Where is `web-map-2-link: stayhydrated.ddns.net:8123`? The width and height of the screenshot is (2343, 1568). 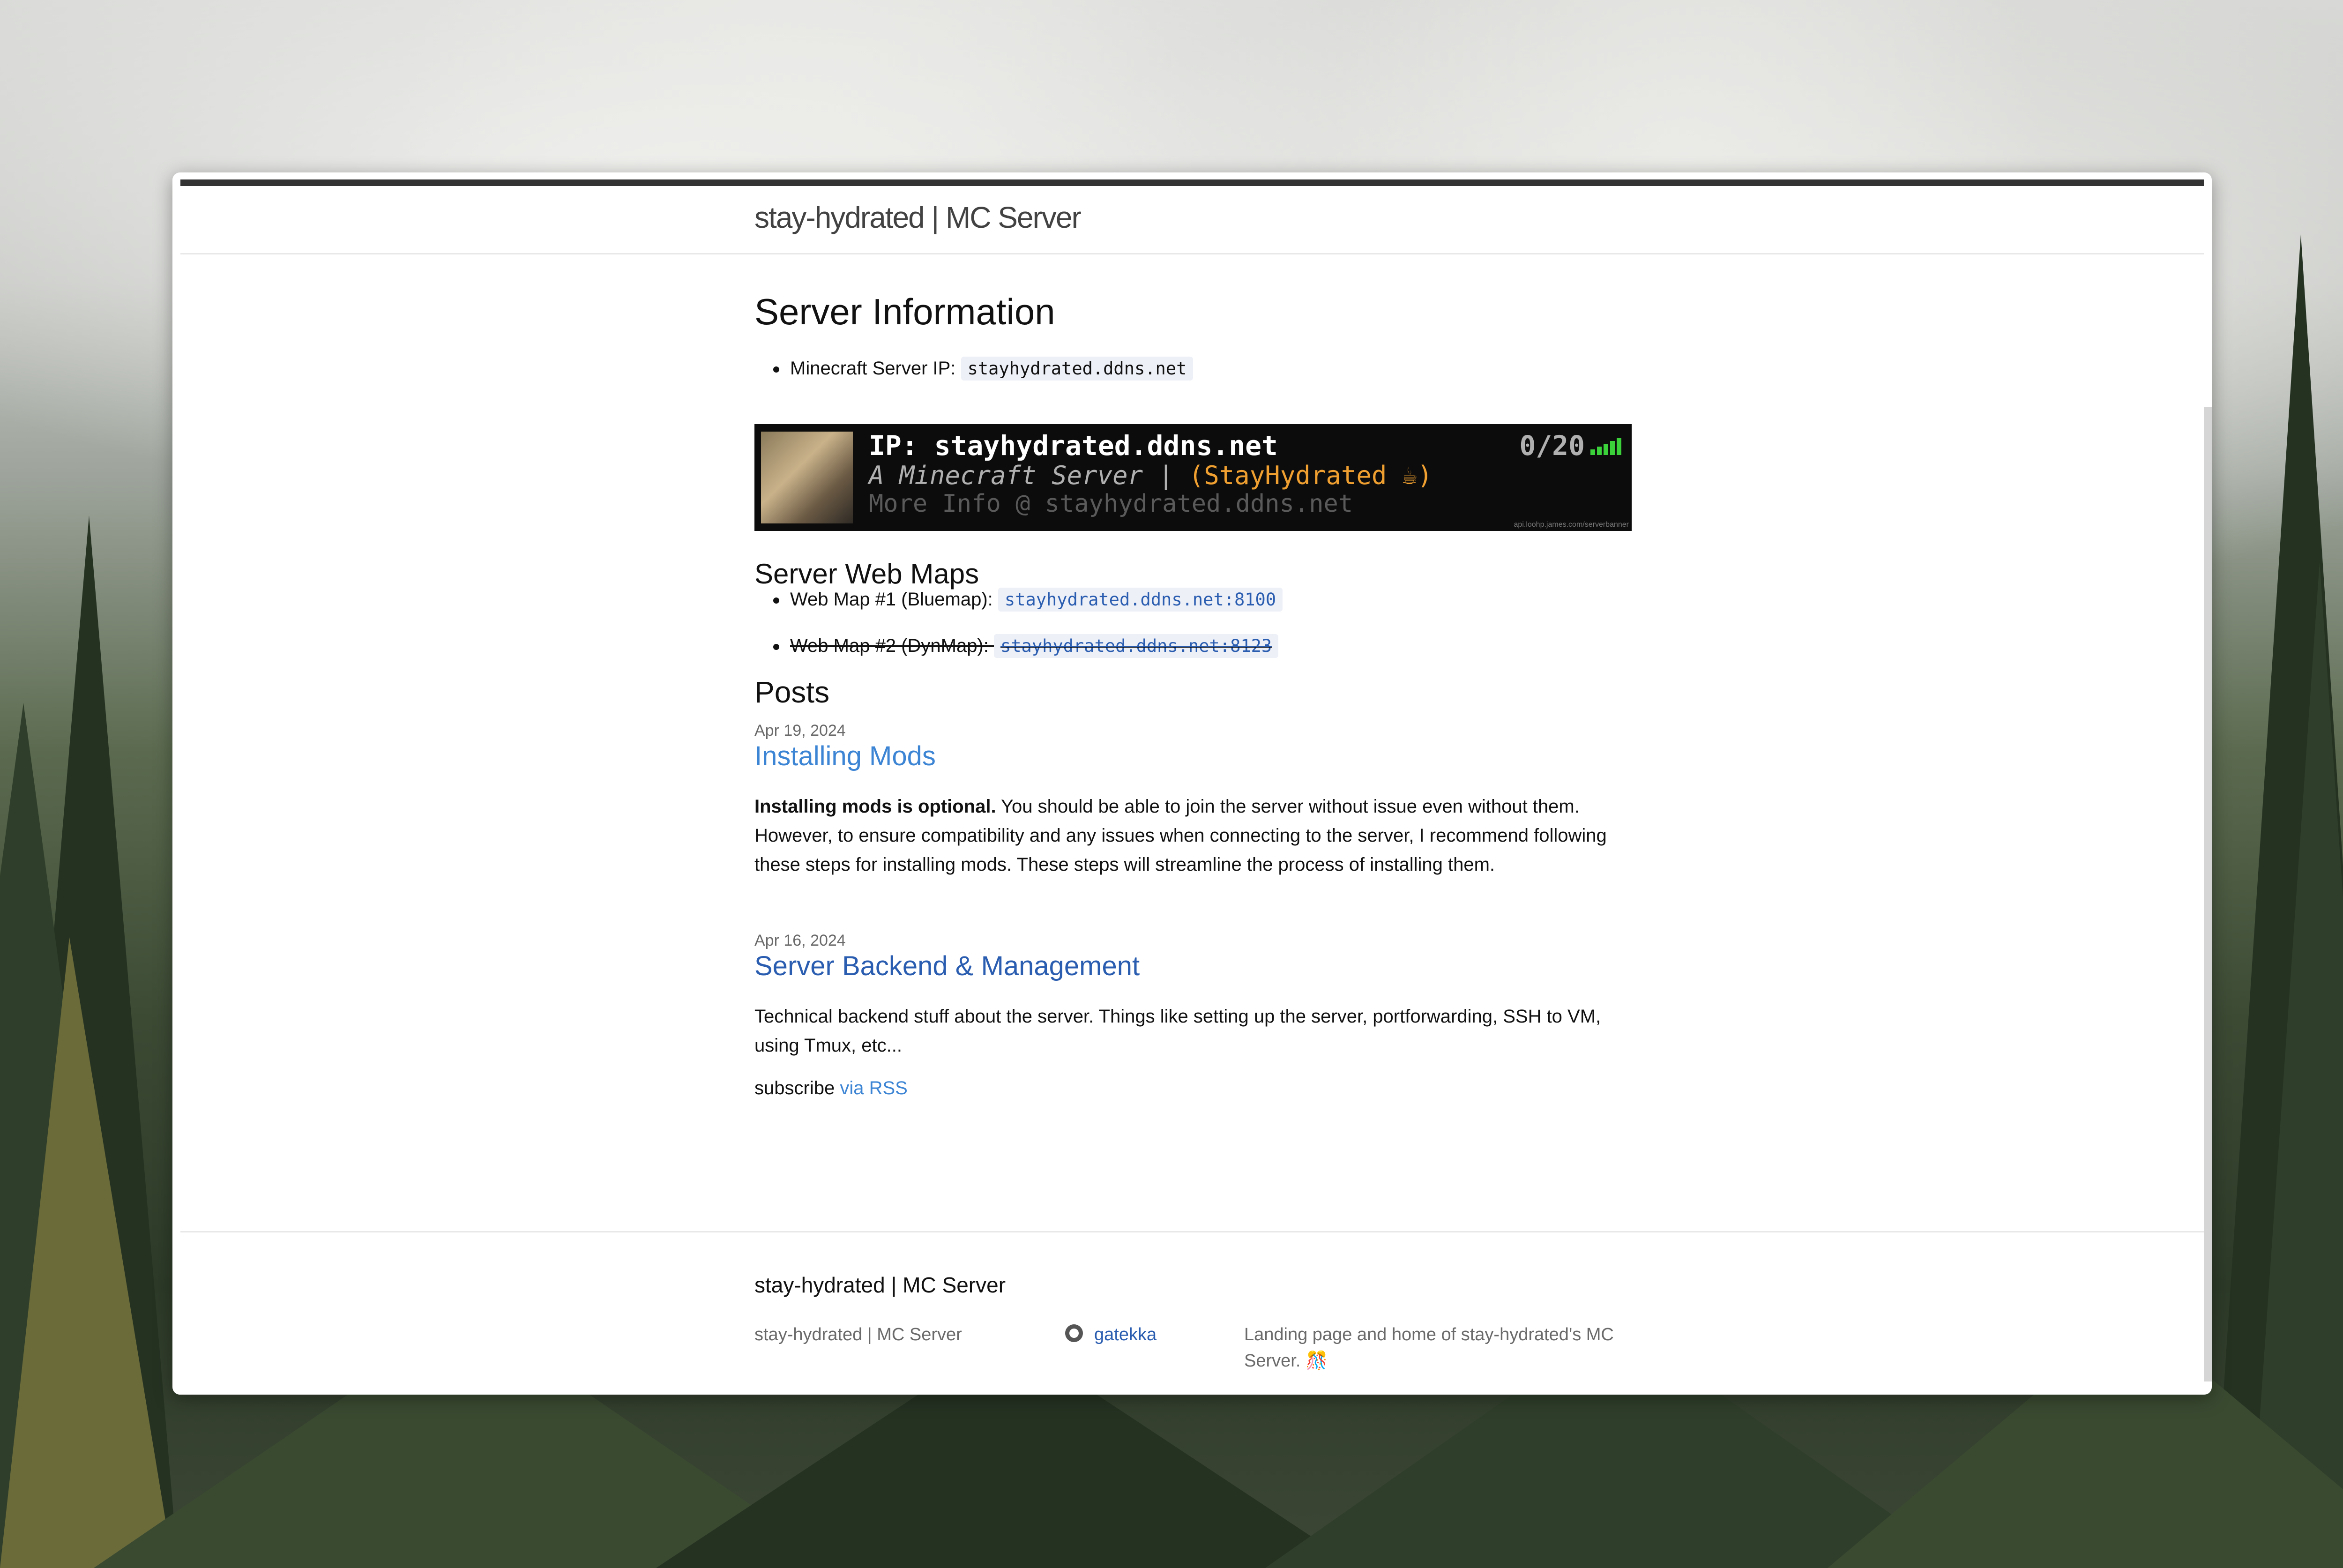 web-map-2-link: stayhydrated.ddns.net:8123 is located at coordinates (1136, 646).